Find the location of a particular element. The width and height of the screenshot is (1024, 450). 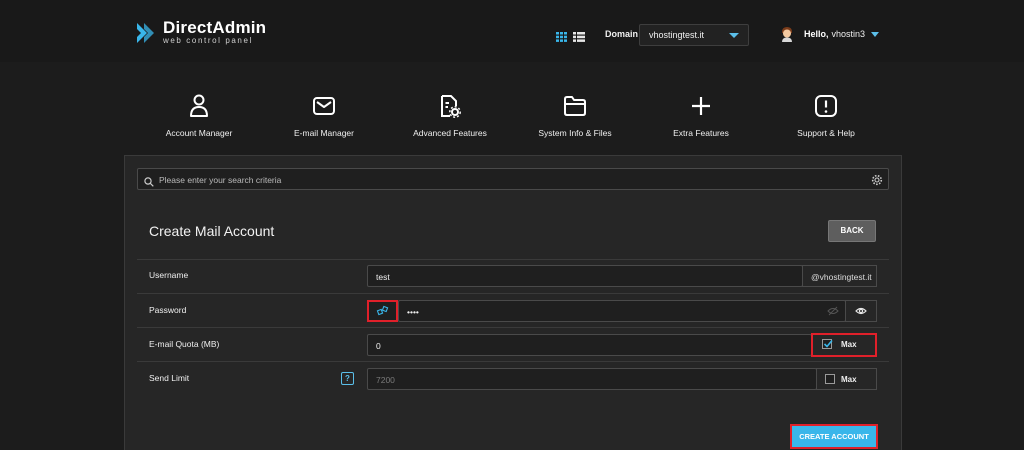

nav-account-manager: Account Manager is located at coordinates (199, 116).